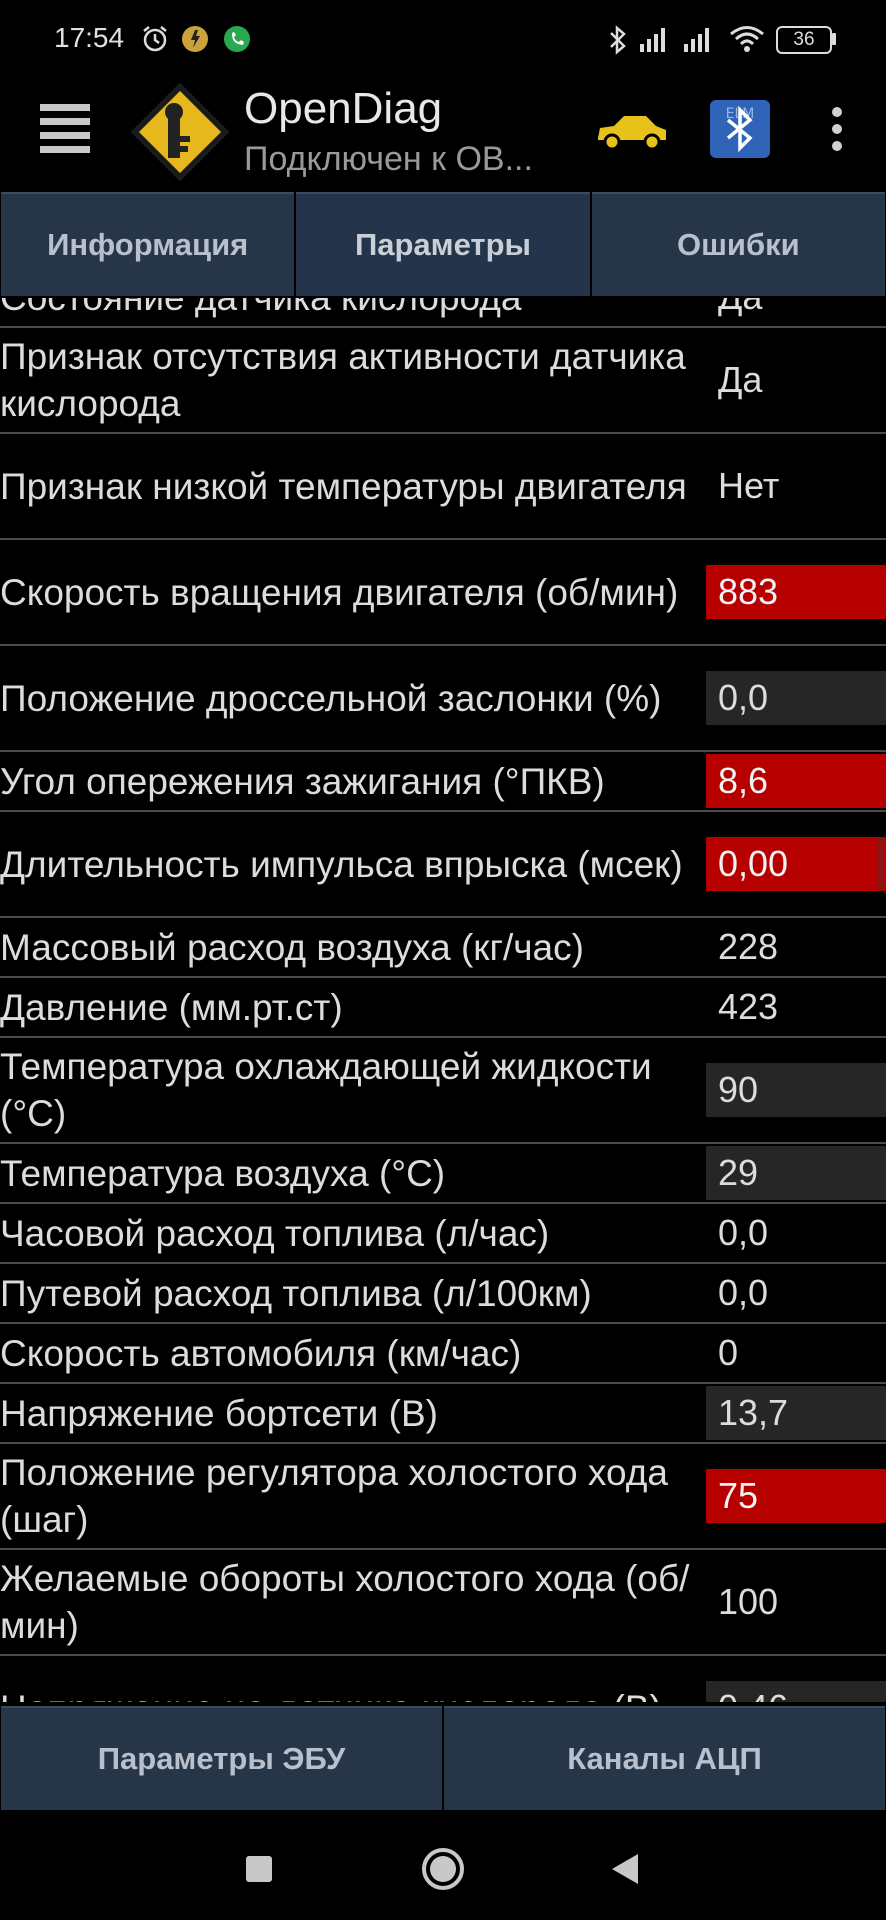 The height and width of the screenshot is (1920, 886). Describe the element at coordinates (348, 1694) in the screenshot. I see `param-label: Напряжение на датчике кислорода (В)` at that location.